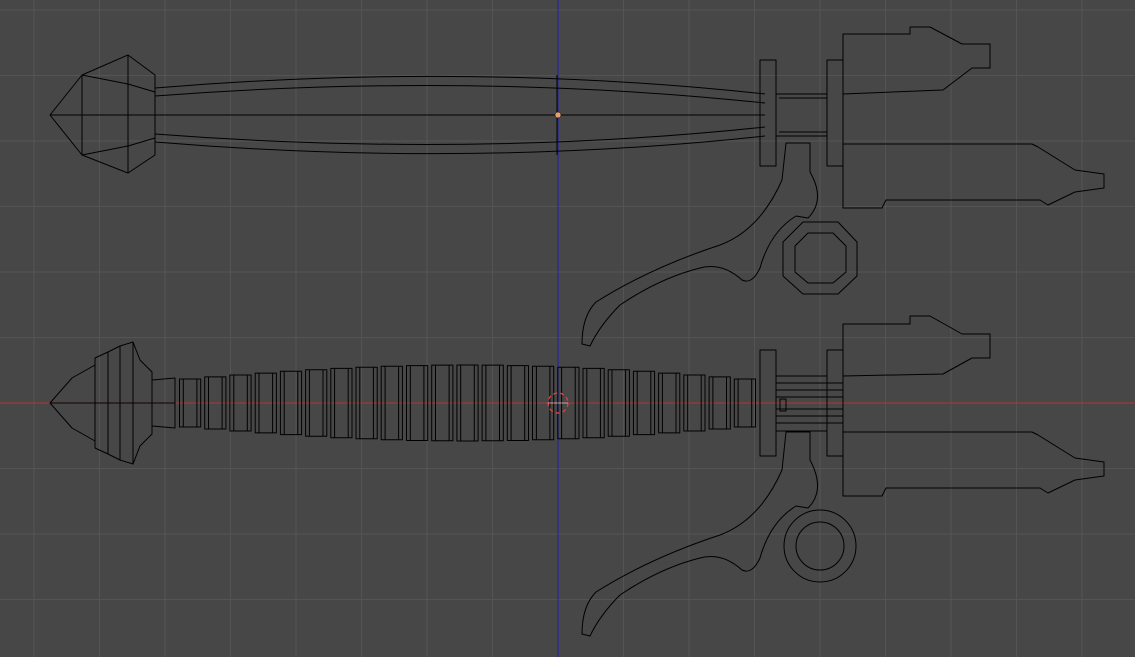 The image size is (1135, 657). Describe the element at coordinates (699, 244) in the screenshot. I see `lever-top` at that location.